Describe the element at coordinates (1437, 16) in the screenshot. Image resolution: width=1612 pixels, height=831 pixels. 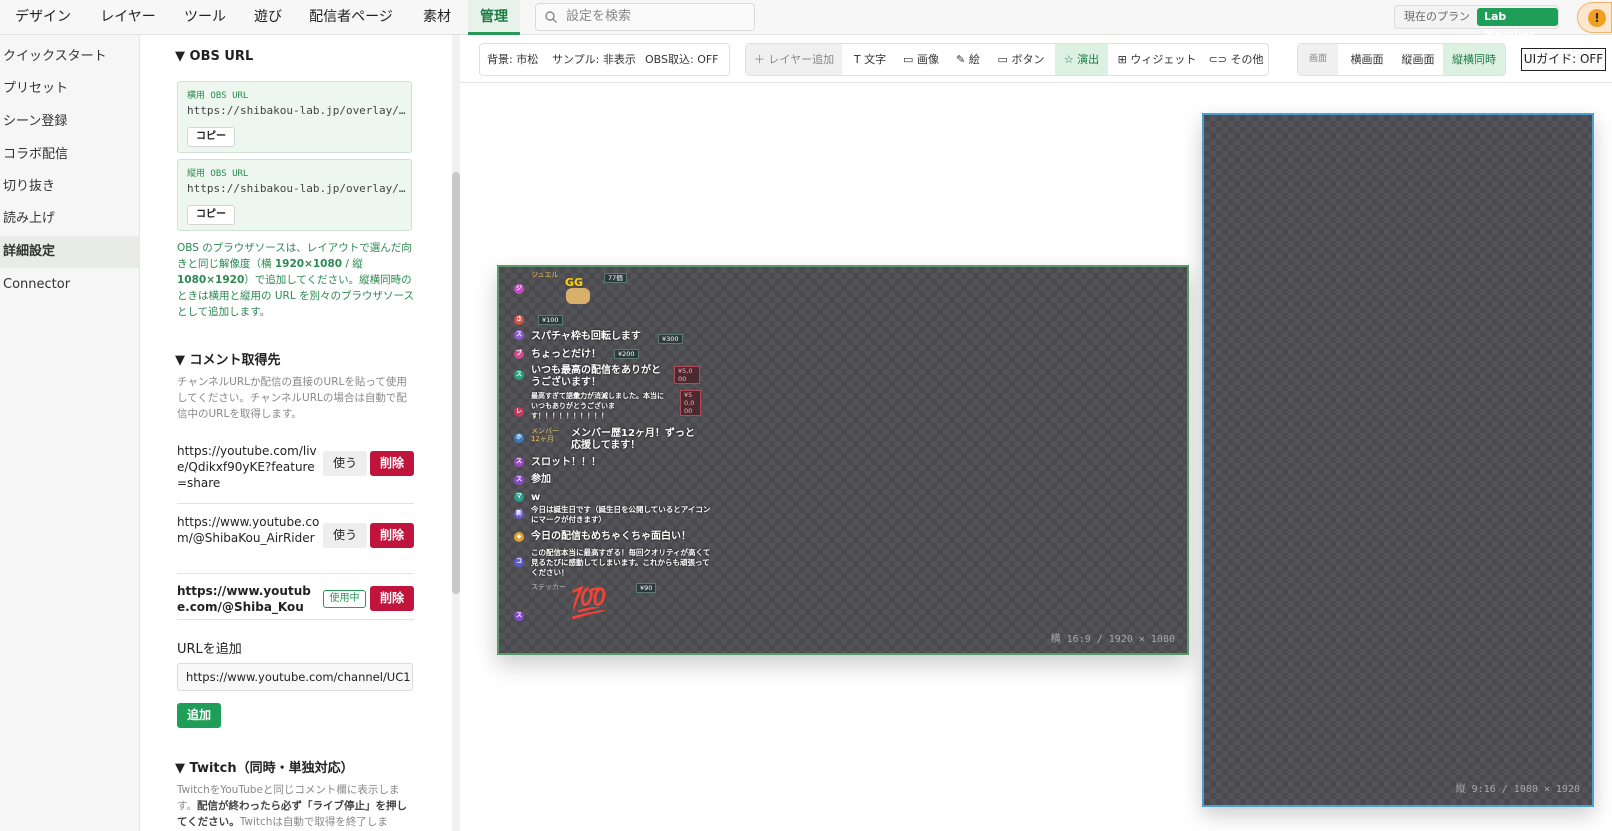
I see `plan-label: 現在のプラン` at that location.